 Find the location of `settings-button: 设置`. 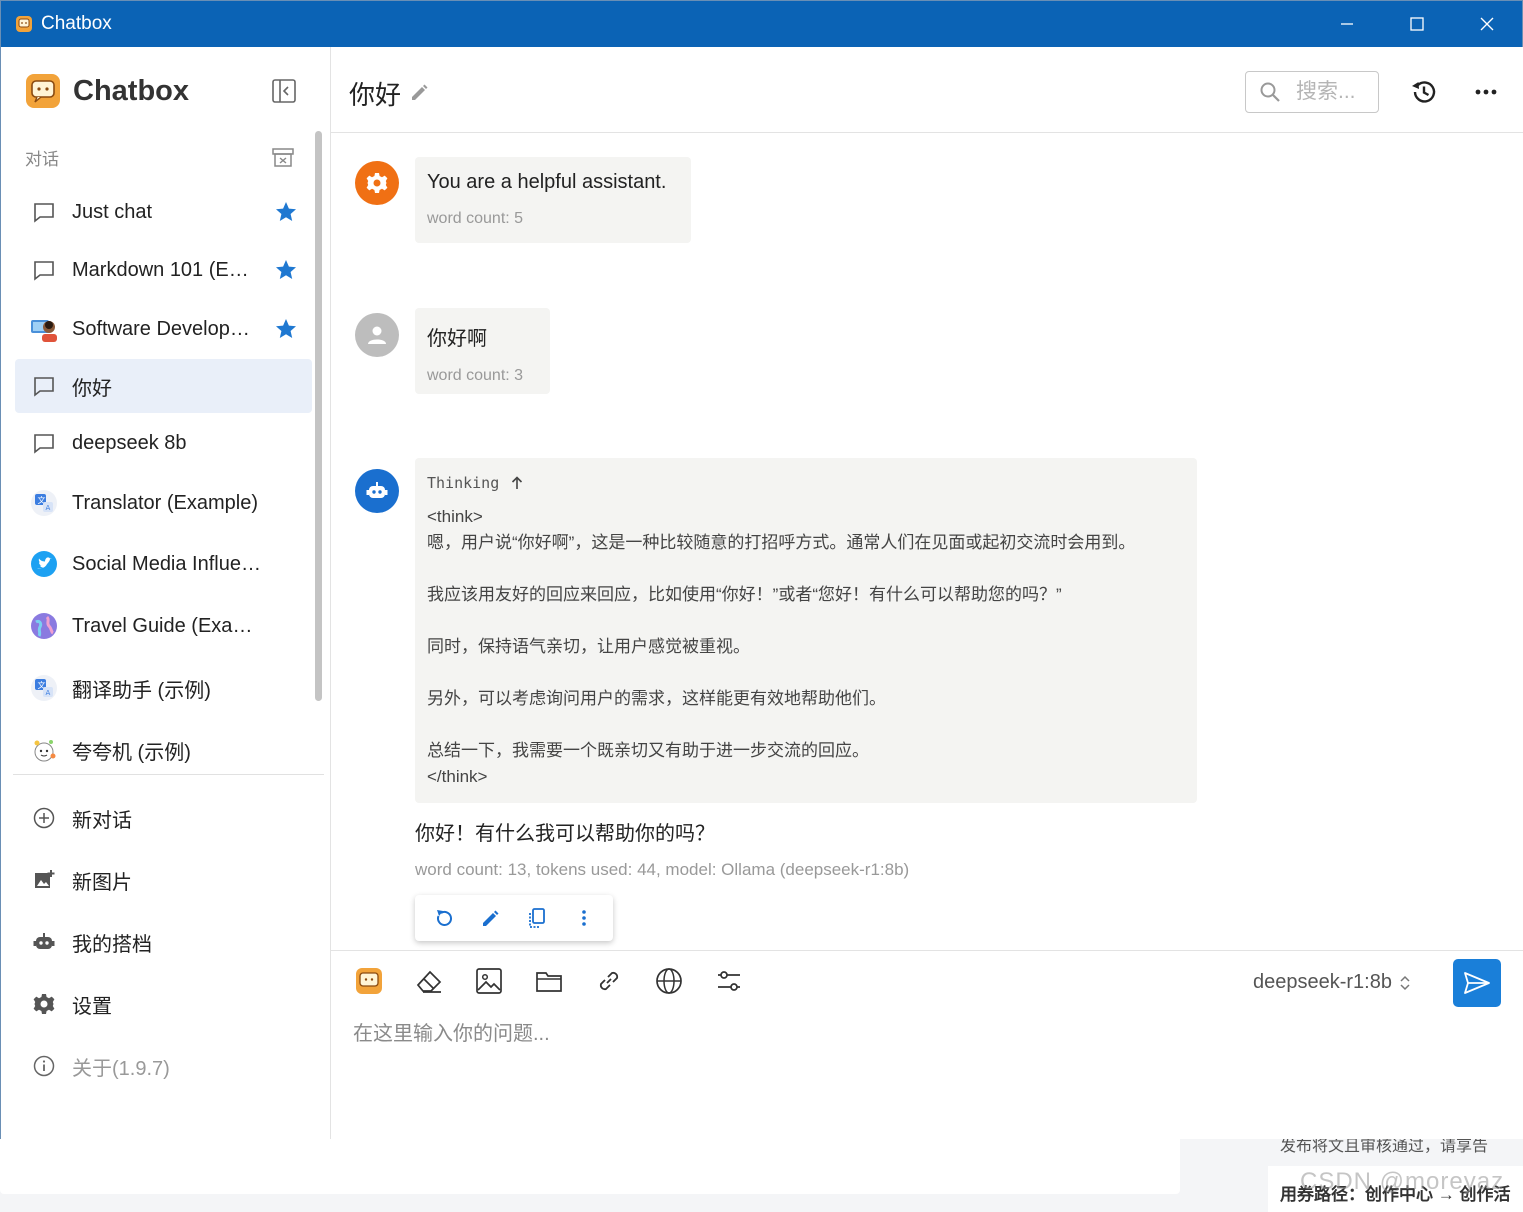

settings-button: 设置 is located at coordinates (163, 1004).